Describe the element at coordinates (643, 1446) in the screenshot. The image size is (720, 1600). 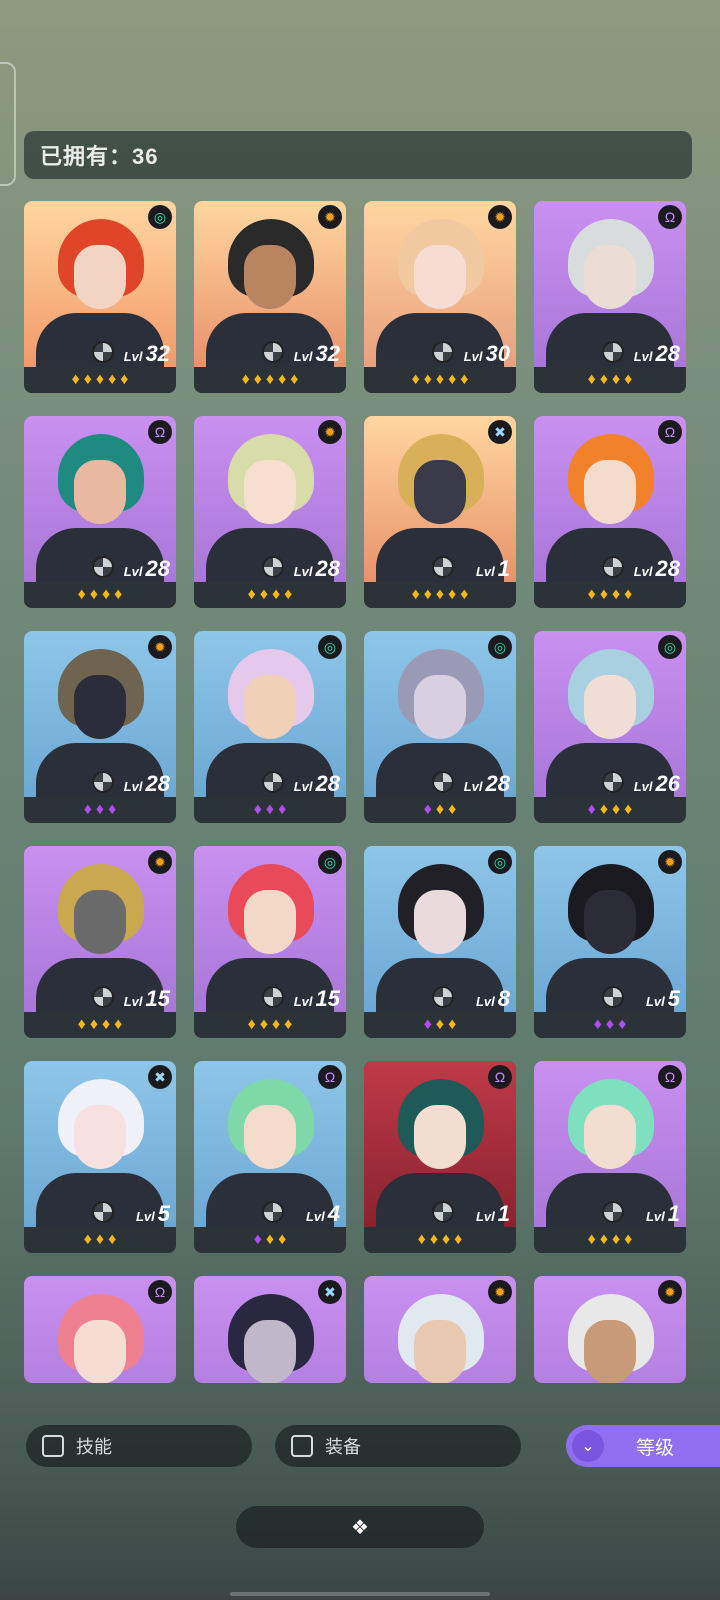
I see `sort-by-level-button: ⌄ 等级` at that location.